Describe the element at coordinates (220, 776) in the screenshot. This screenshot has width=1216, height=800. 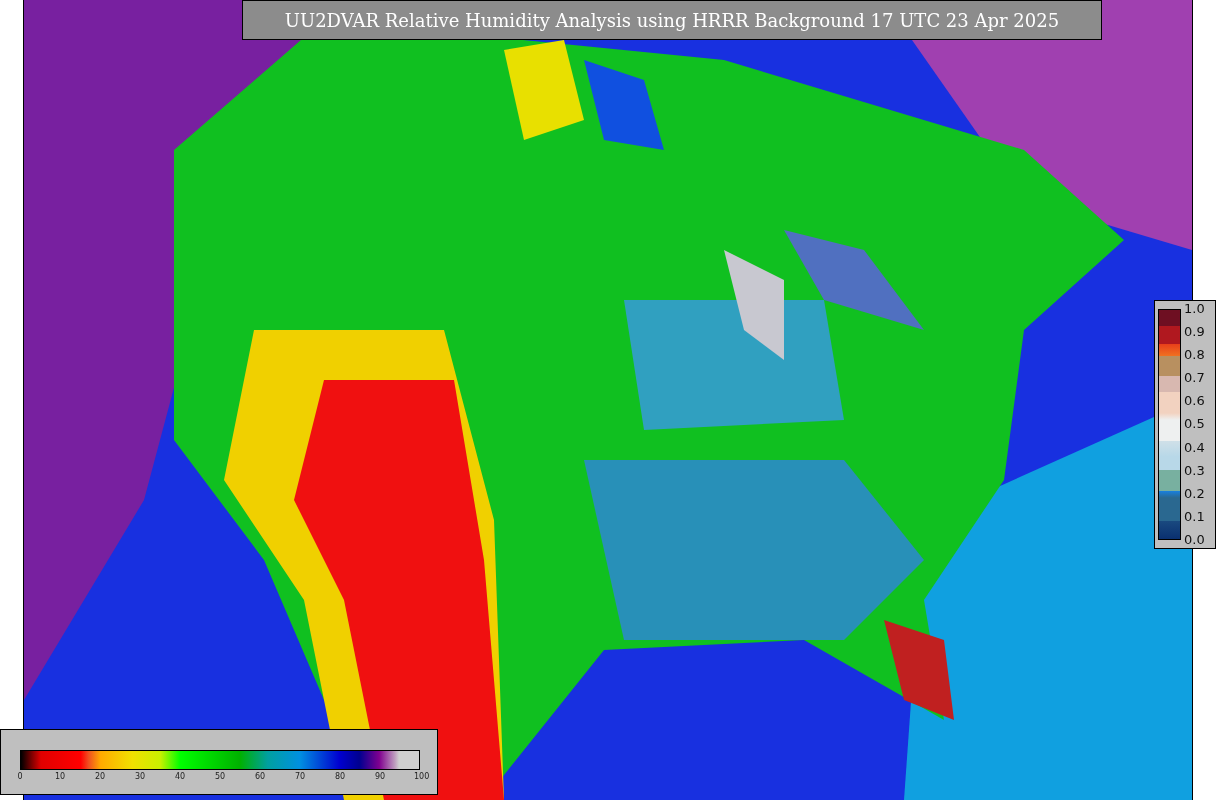
I see `tick-label: 50` at that location.